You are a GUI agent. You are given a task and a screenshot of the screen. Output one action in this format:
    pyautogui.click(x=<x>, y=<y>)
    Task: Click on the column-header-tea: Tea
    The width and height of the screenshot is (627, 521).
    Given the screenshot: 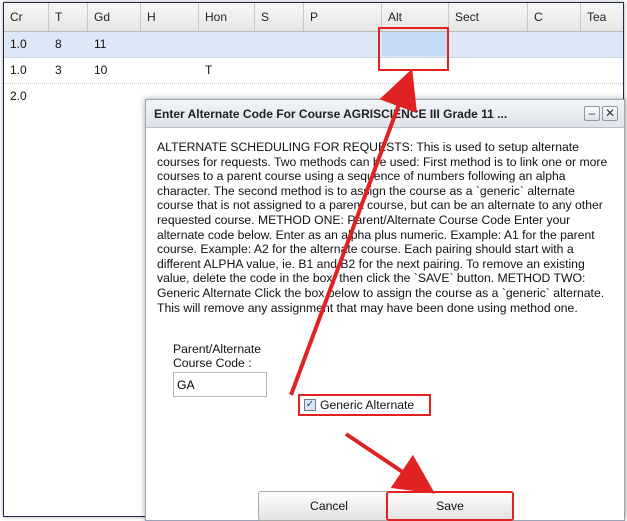 What is the action you would take?
    pyautogui.click(x=602, y=17)
    